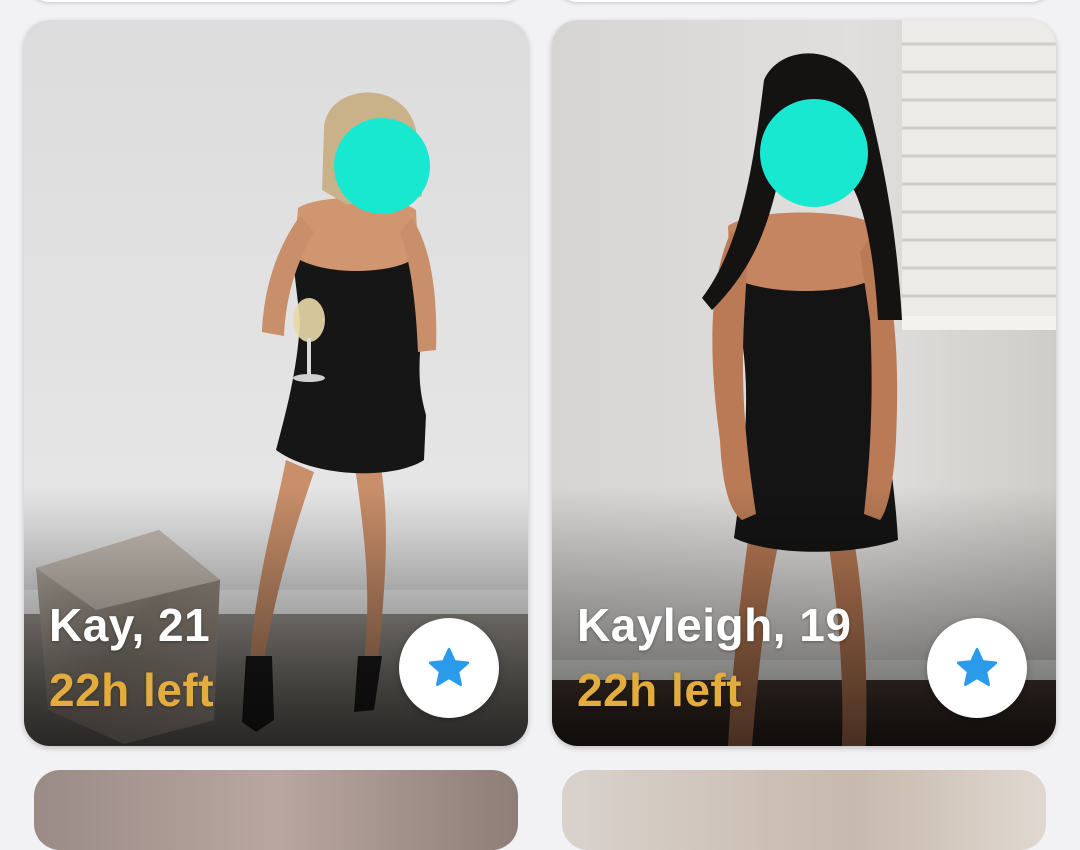 Image resolution: width=1080 pixels, height=850 pixels. Describe the element at coordinates (130, 625) in the screenshot. I see `profile-name-age: Kay, 21` at that location.